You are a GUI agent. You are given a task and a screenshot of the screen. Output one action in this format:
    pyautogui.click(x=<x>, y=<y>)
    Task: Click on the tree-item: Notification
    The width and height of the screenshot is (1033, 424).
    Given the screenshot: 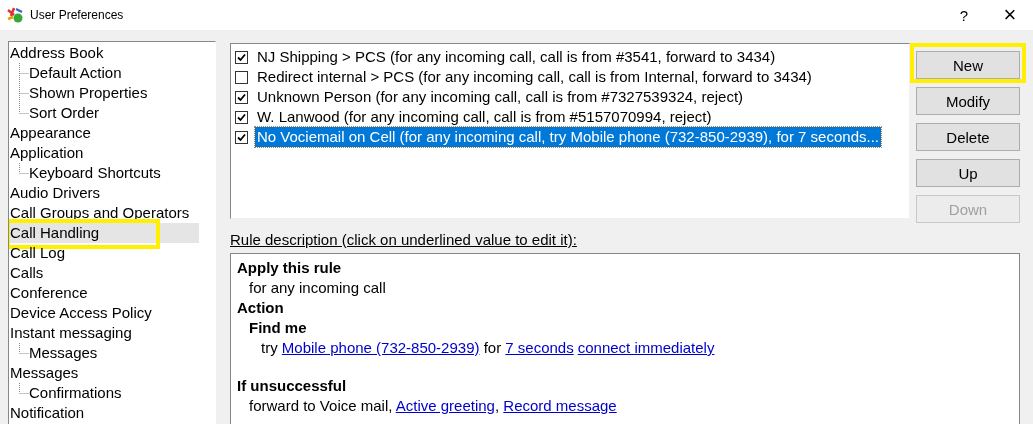 What is the action you would take?
    pyautogui.click(x=104, y=413)
    